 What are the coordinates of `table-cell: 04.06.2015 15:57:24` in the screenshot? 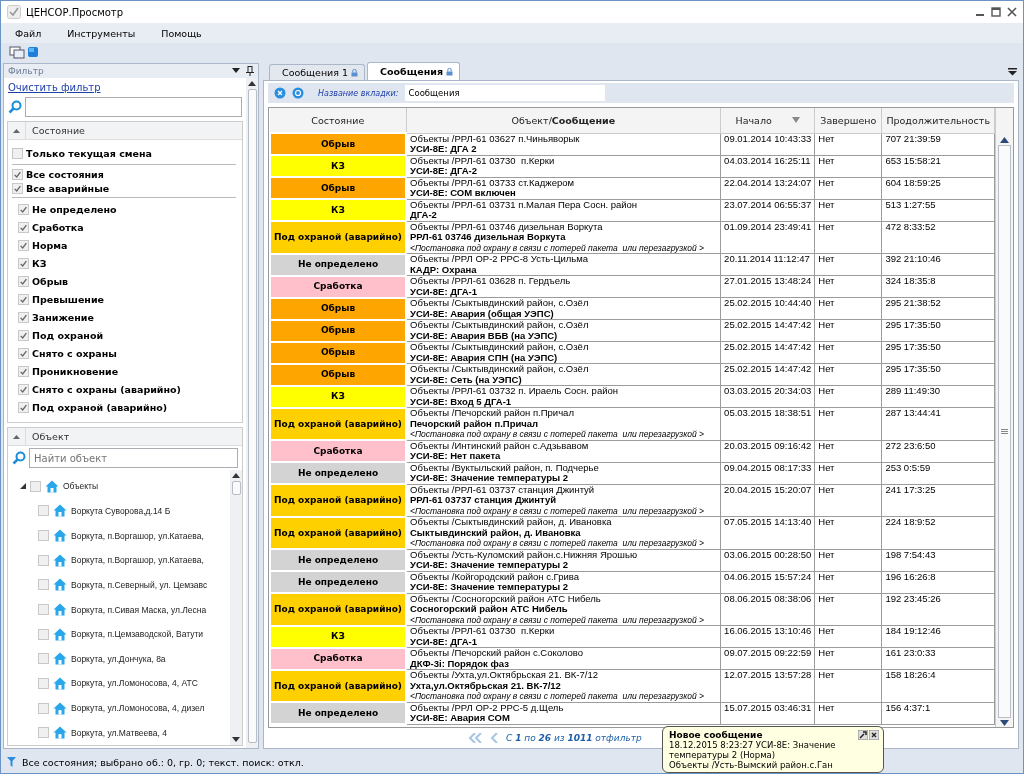 It's located at (767, 582).